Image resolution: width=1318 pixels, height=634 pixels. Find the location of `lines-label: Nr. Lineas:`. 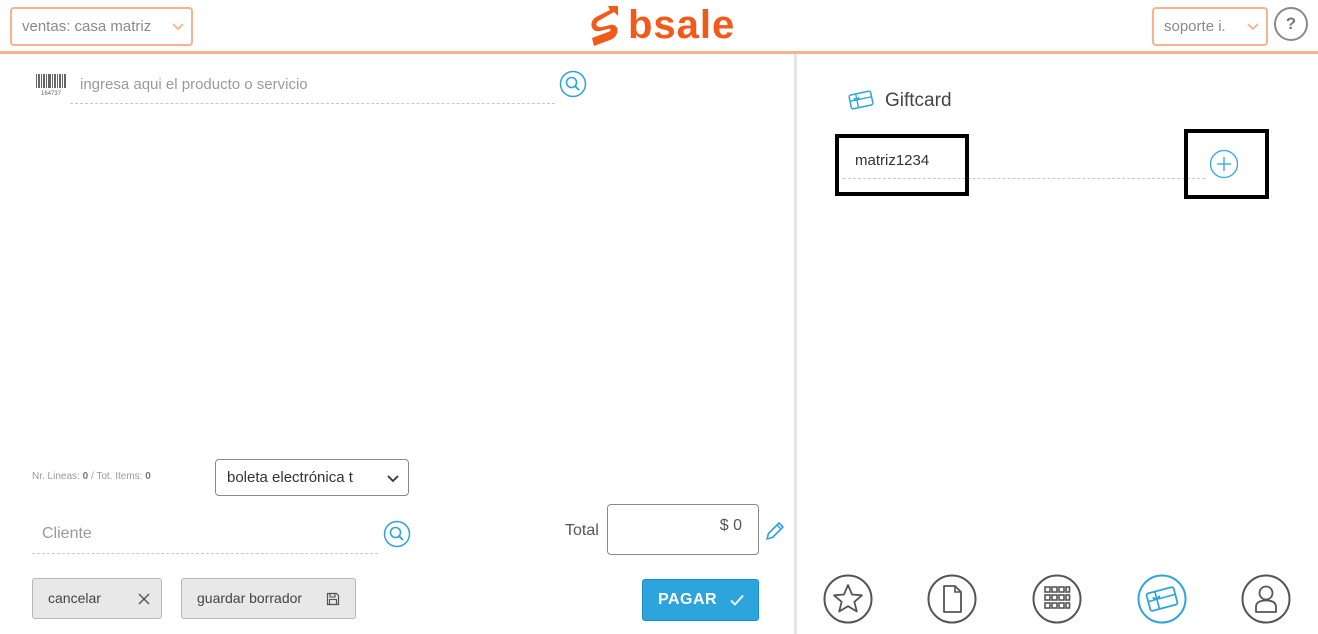

lines-label: Nr. Lineas: is located at coordinates (56, 476).